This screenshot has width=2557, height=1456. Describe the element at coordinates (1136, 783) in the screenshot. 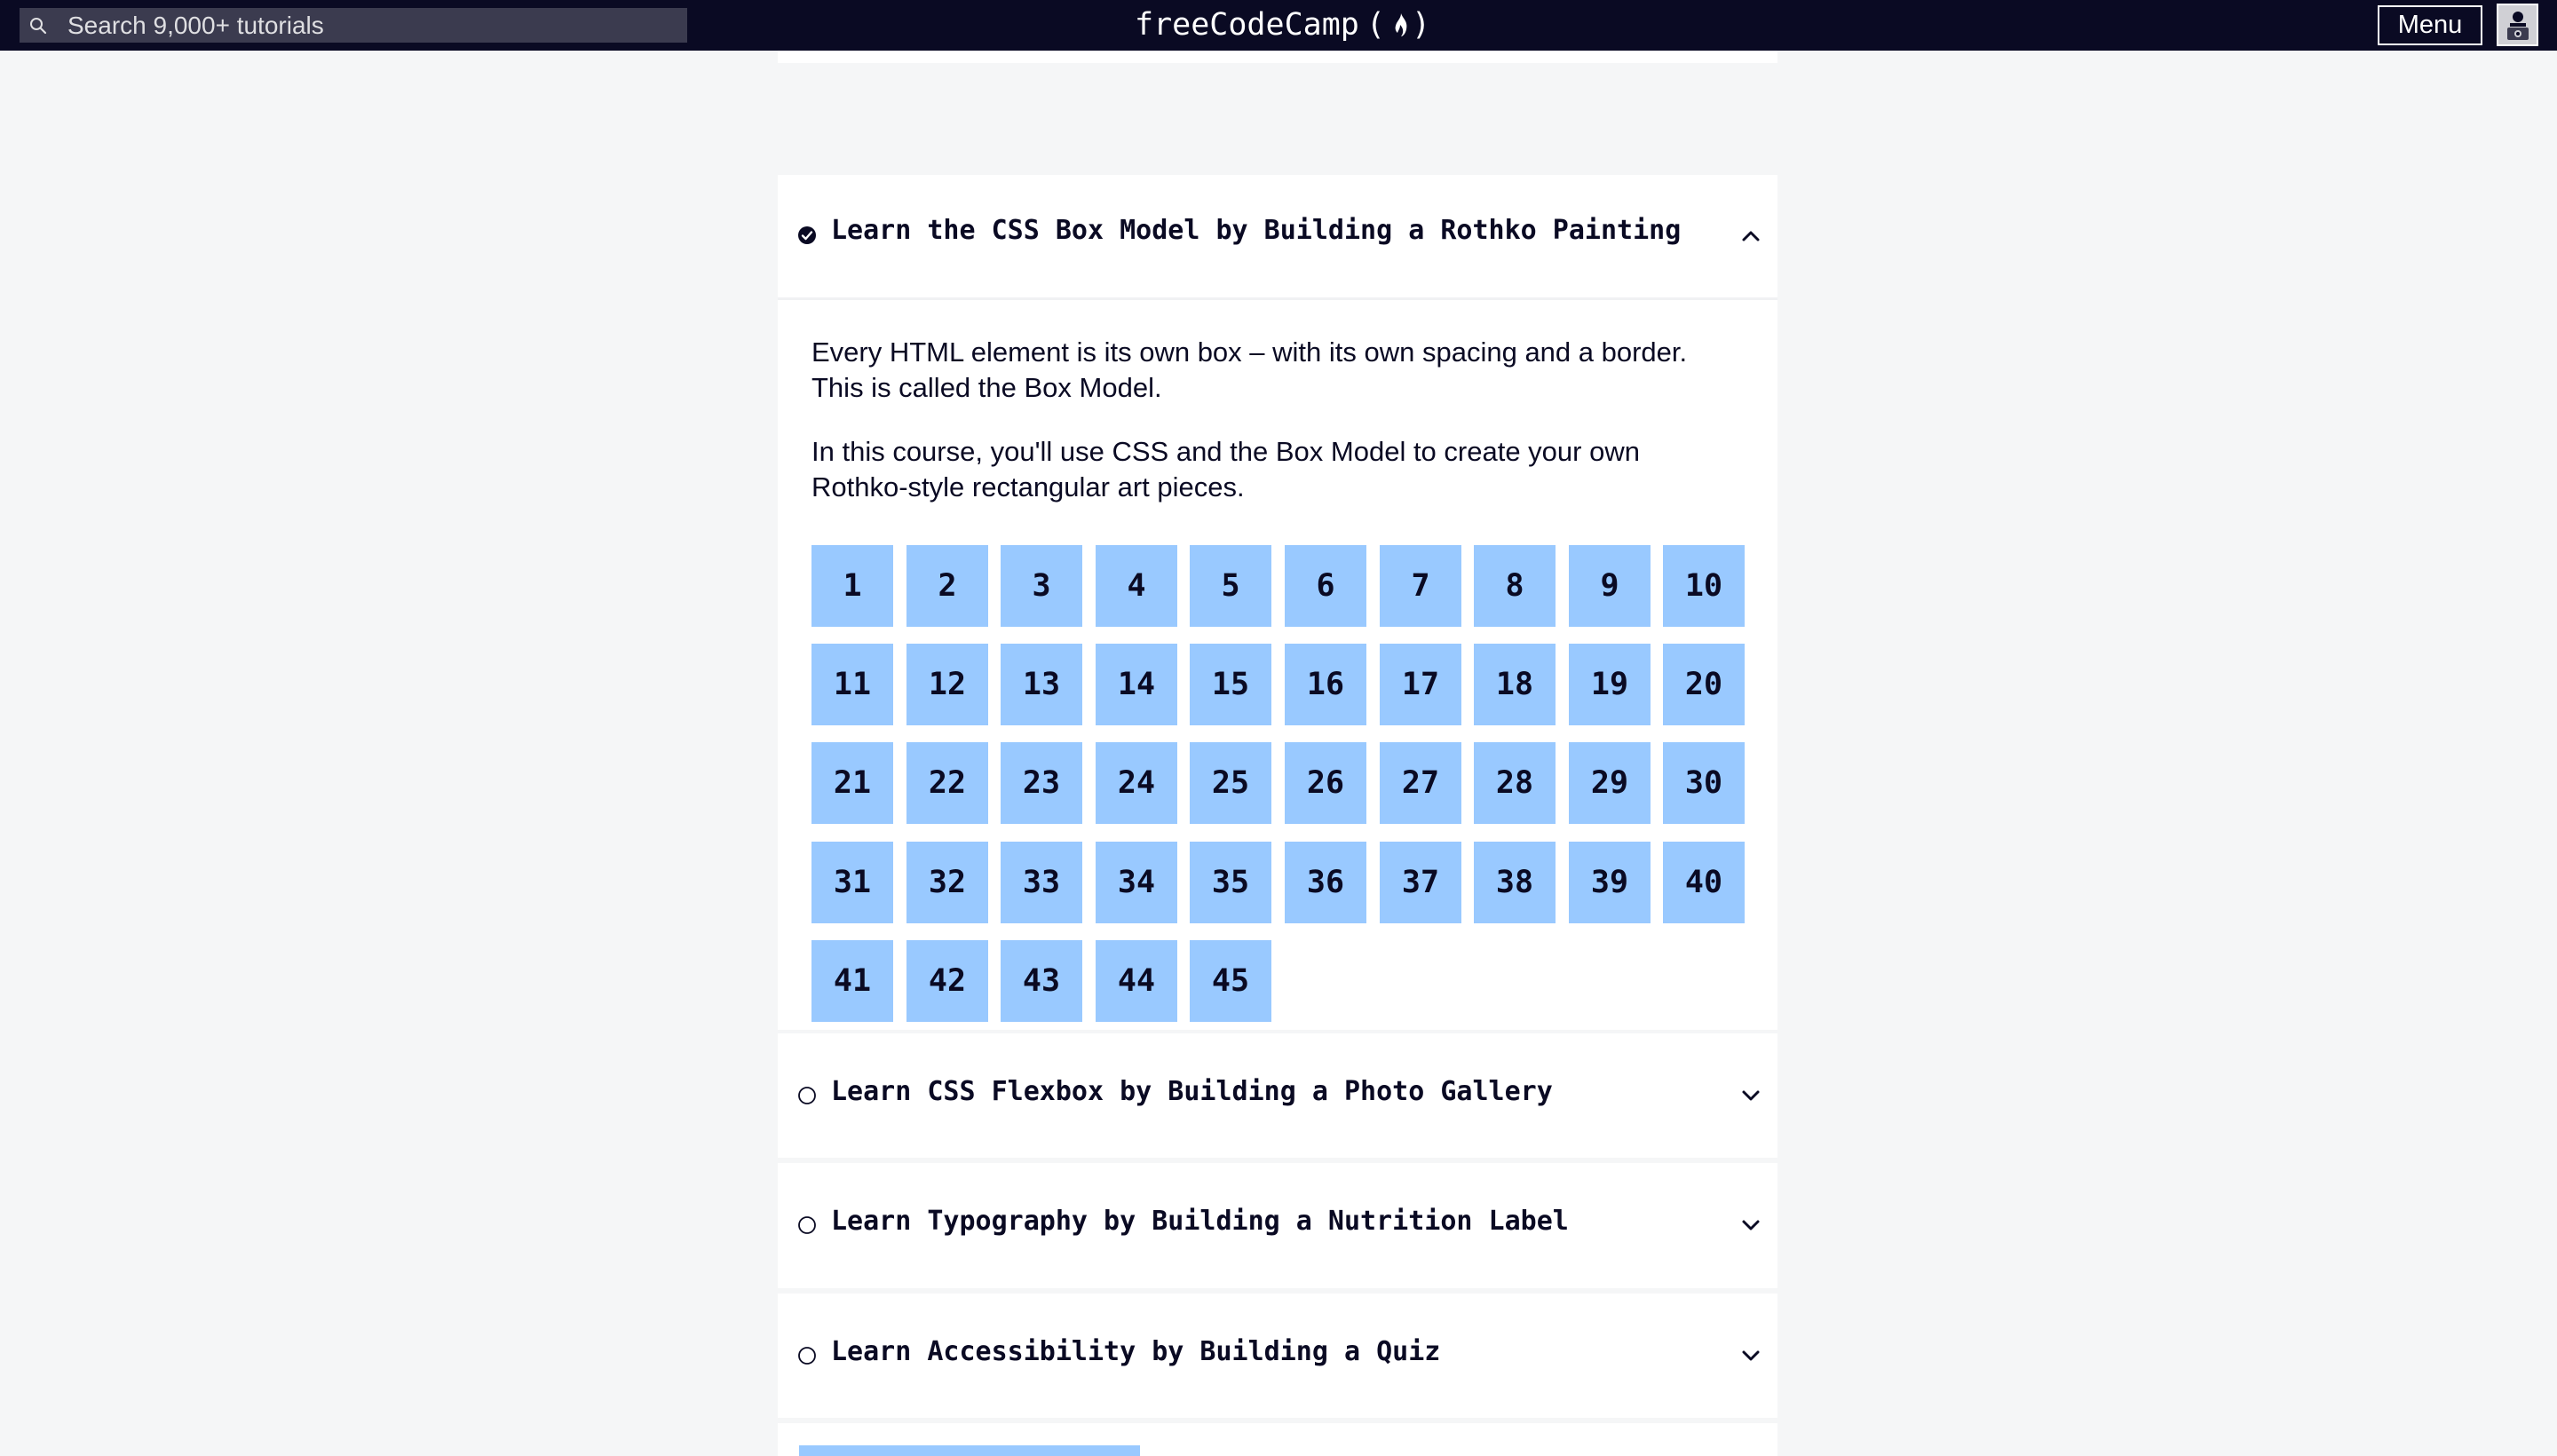

I see `step-button: 24` at that location.